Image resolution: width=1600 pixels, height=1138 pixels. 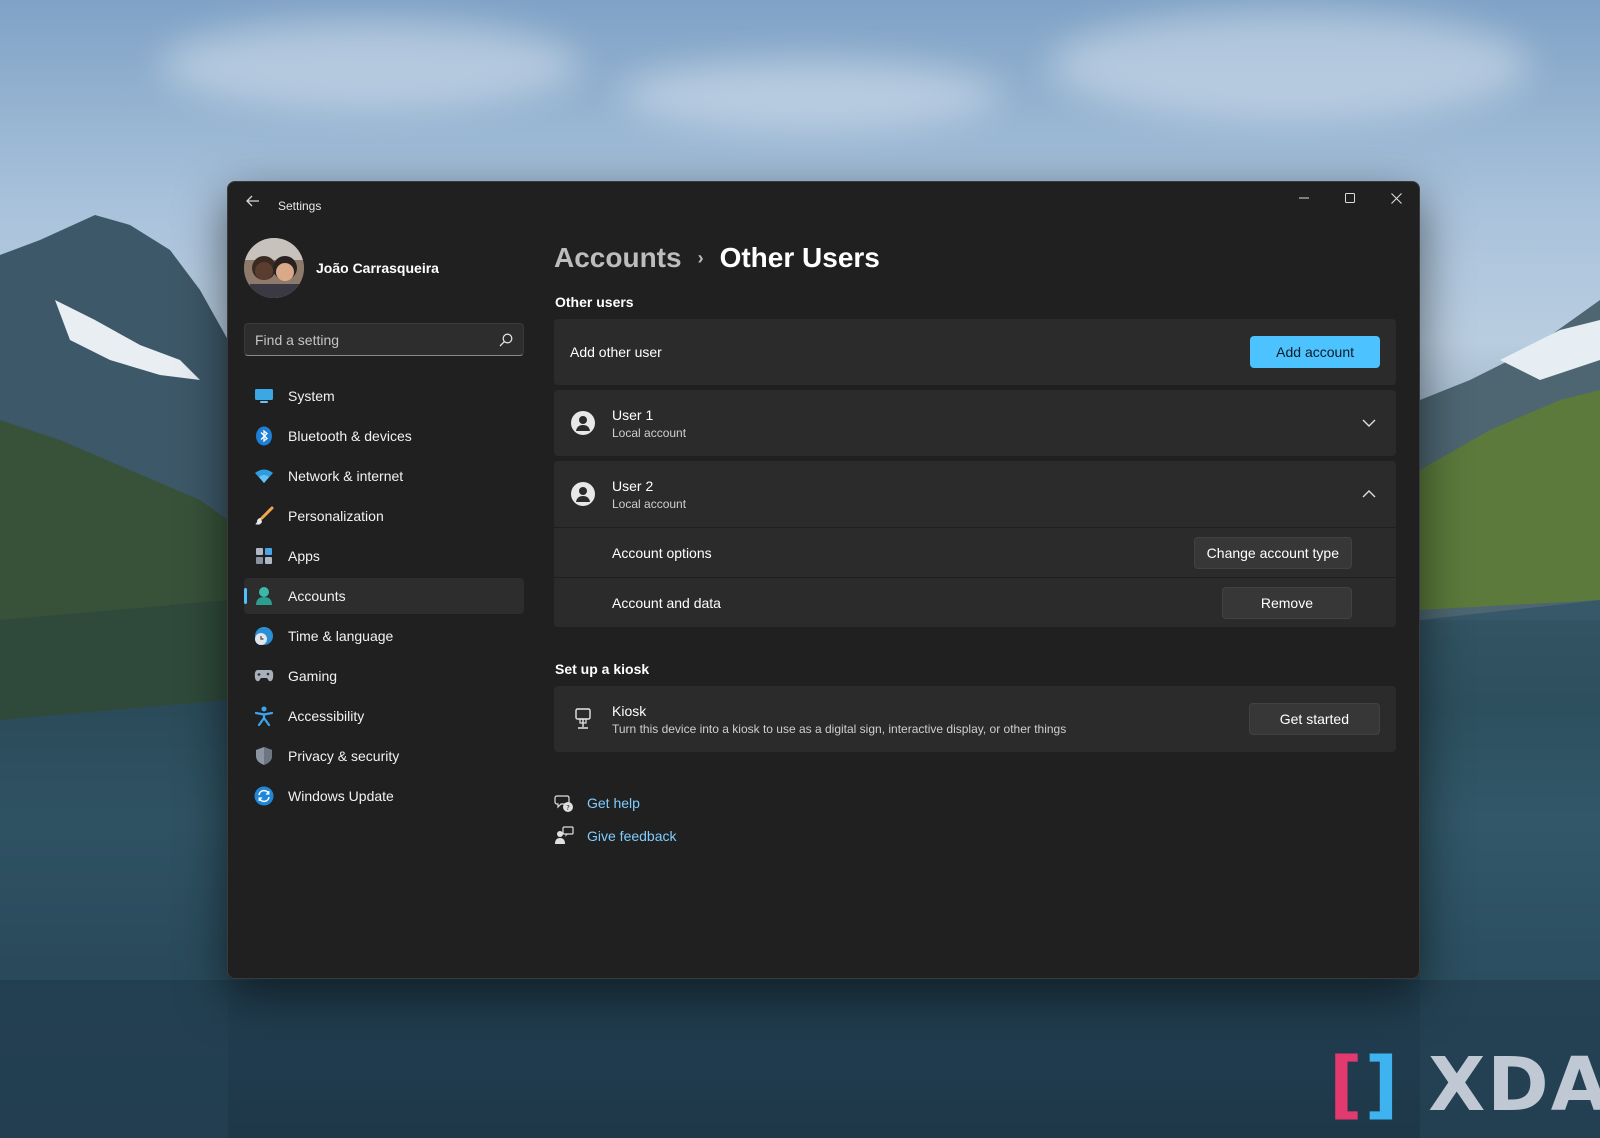 I want to click on sidebar-item-bluetooth: Bluetooth & devices, so click(x=384, y=436).